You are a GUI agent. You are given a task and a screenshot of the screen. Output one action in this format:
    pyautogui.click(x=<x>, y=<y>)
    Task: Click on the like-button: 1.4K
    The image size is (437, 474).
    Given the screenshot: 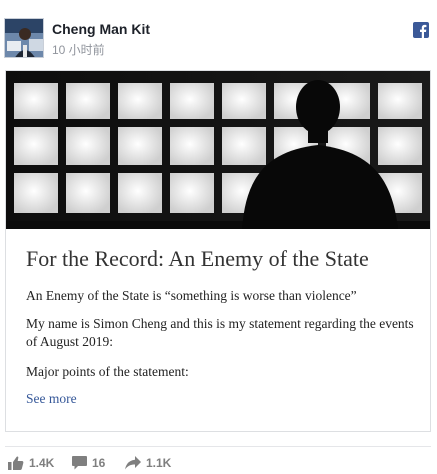 What is the action you would take?
    pyautogui.click(x=31, y=463)
    